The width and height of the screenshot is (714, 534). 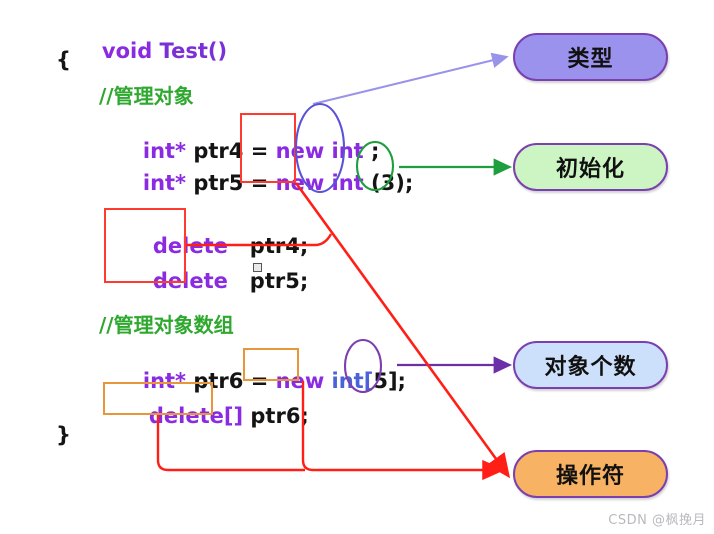 What do you see at coordinates (259, 240) in the screenshot?
I see `operator-connector-delete` at bounding box center [259, 240].